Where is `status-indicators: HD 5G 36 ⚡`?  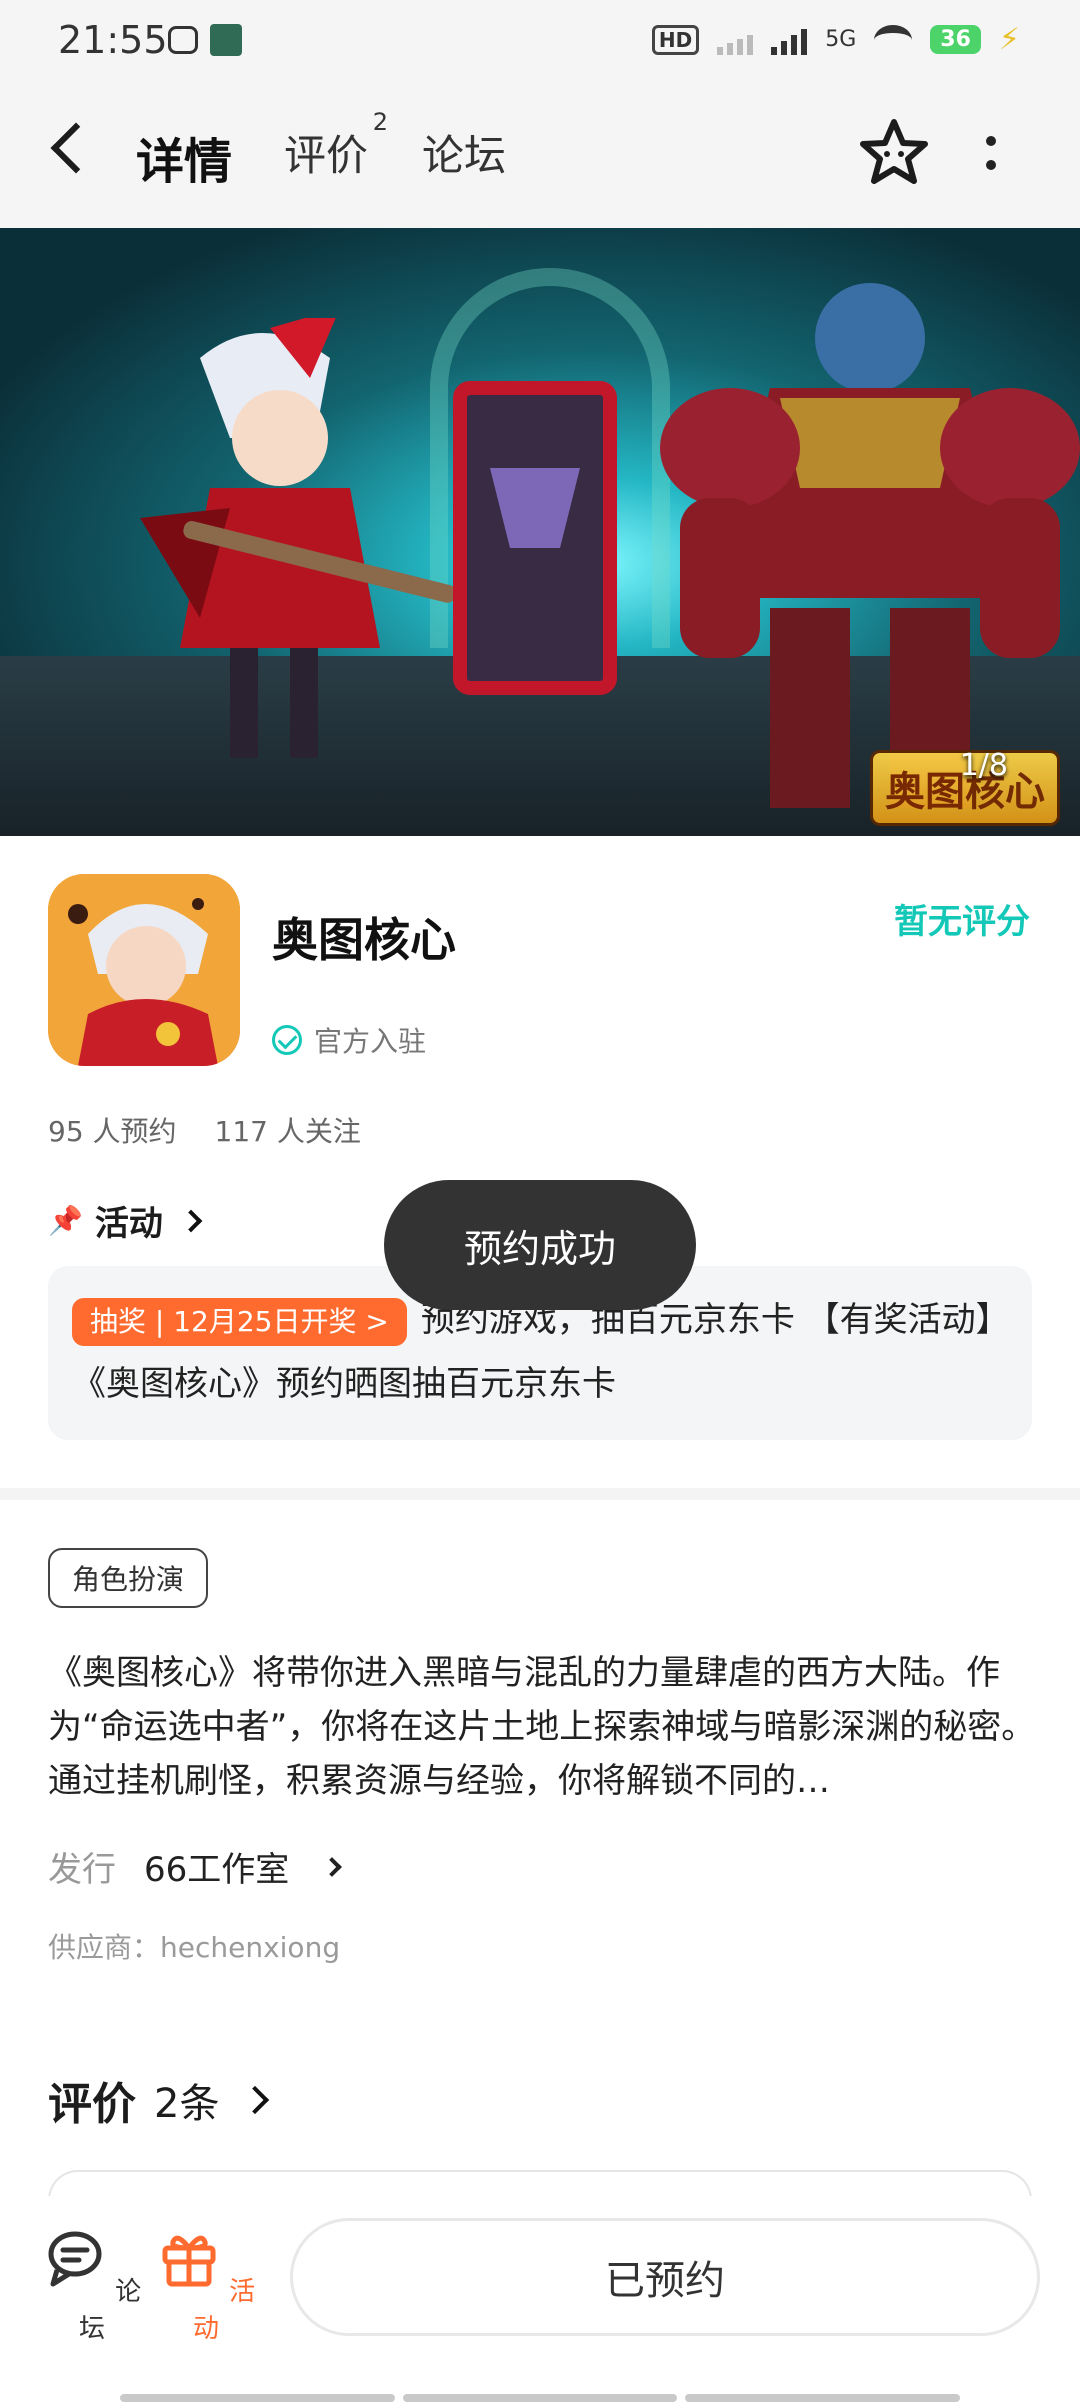 status-indicators: HD 5G 36 ⚡ is located at coordinates (835, 39).